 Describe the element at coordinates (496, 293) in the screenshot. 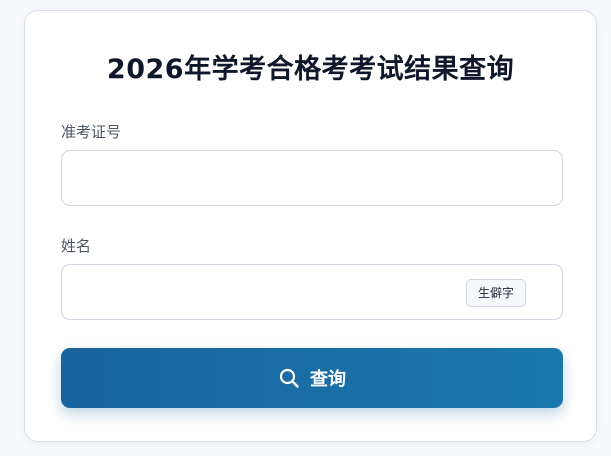

I see `rare-char-button: 生僻字` at that location.